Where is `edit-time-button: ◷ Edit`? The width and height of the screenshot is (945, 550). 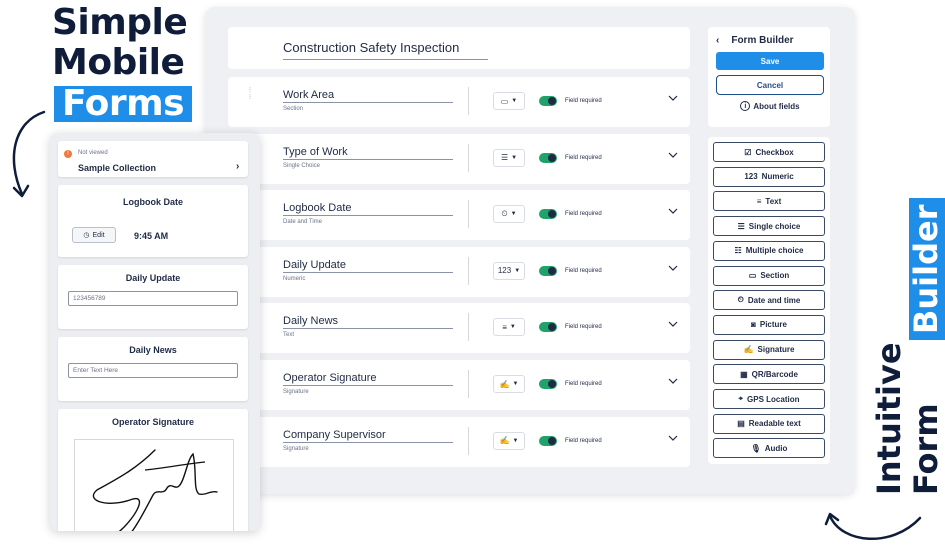
edit-time-button: ◷ Edit is located at coordinates (94, 235).